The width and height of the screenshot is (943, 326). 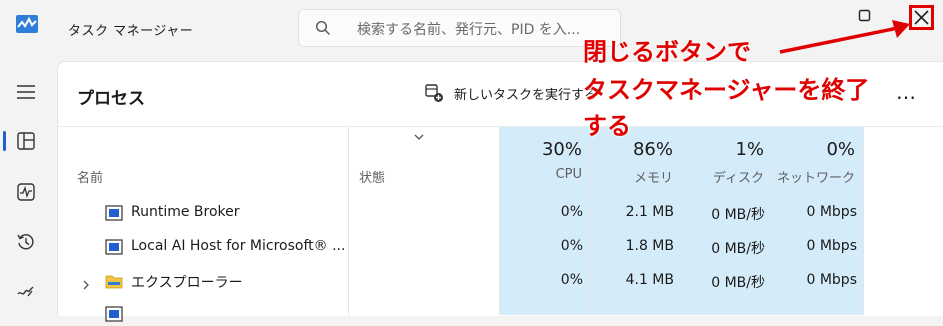 I want to click on annotation-line-2: タスクマネージャーを終了, so click(x=726, y=90).